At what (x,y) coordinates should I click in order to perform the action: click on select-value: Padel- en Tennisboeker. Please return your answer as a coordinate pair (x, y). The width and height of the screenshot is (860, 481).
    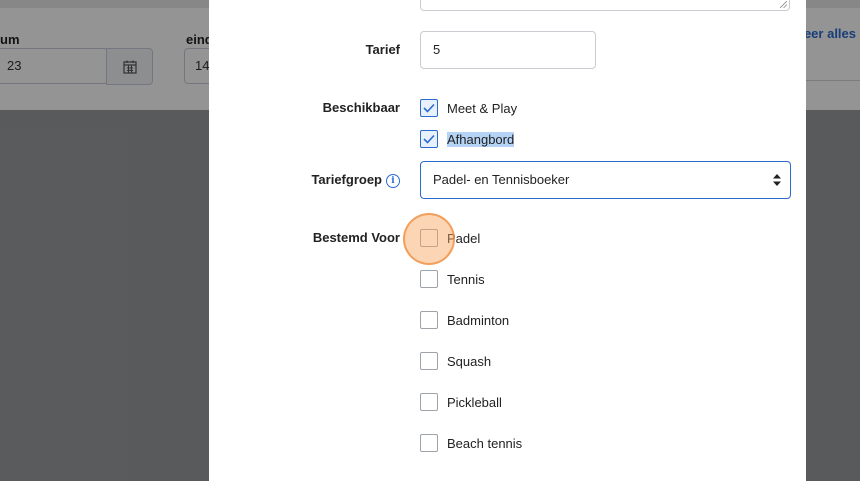
    Looking at the image, I should click on (501, 179).